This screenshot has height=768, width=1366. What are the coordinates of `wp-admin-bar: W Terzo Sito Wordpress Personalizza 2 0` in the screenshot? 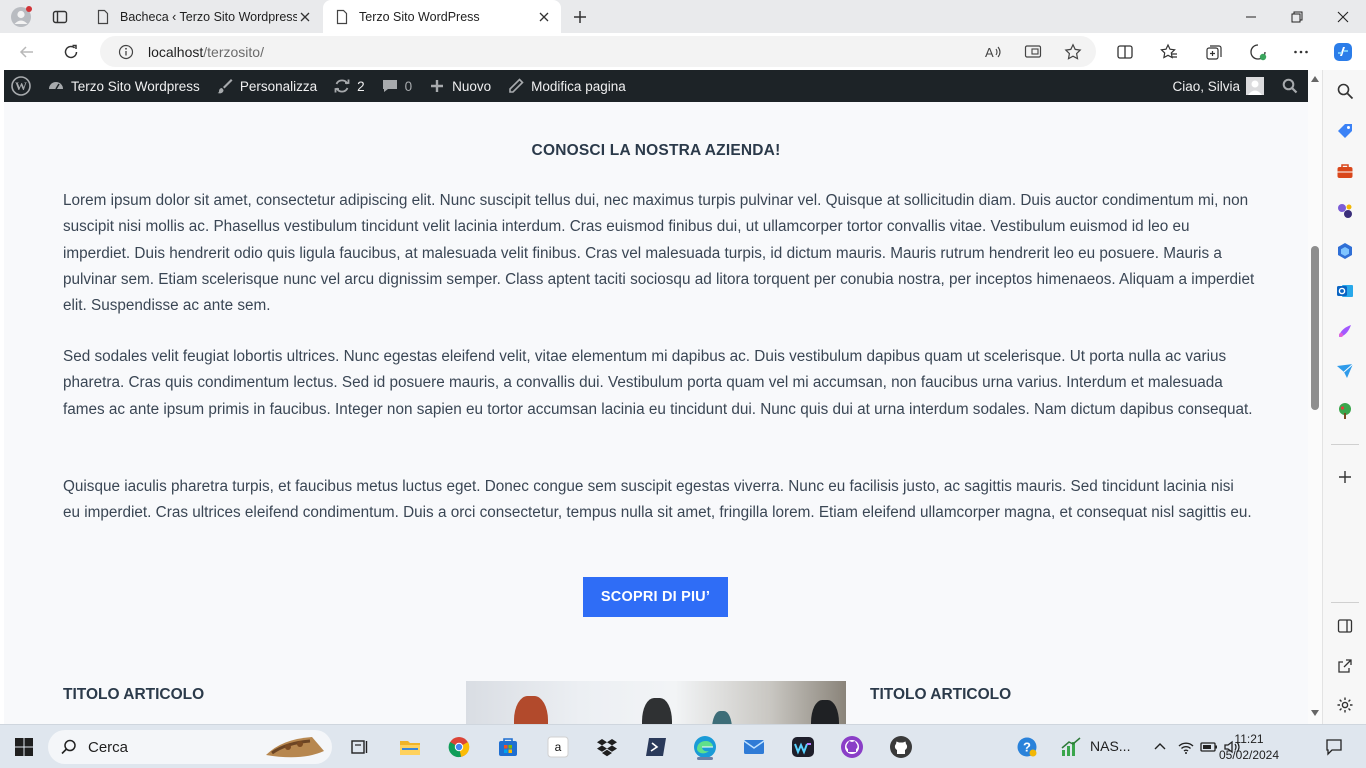 It's located at (656, 86).